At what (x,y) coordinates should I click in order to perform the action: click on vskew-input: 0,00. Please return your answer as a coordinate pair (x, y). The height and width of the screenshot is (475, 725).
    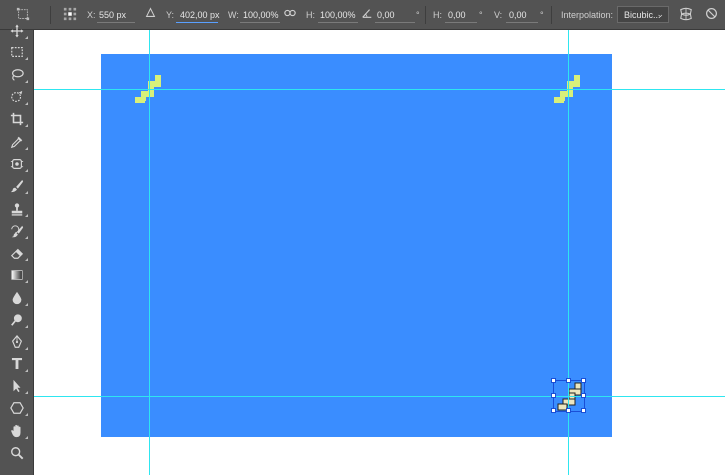
    Looking at the image, I should click on (518, 15).